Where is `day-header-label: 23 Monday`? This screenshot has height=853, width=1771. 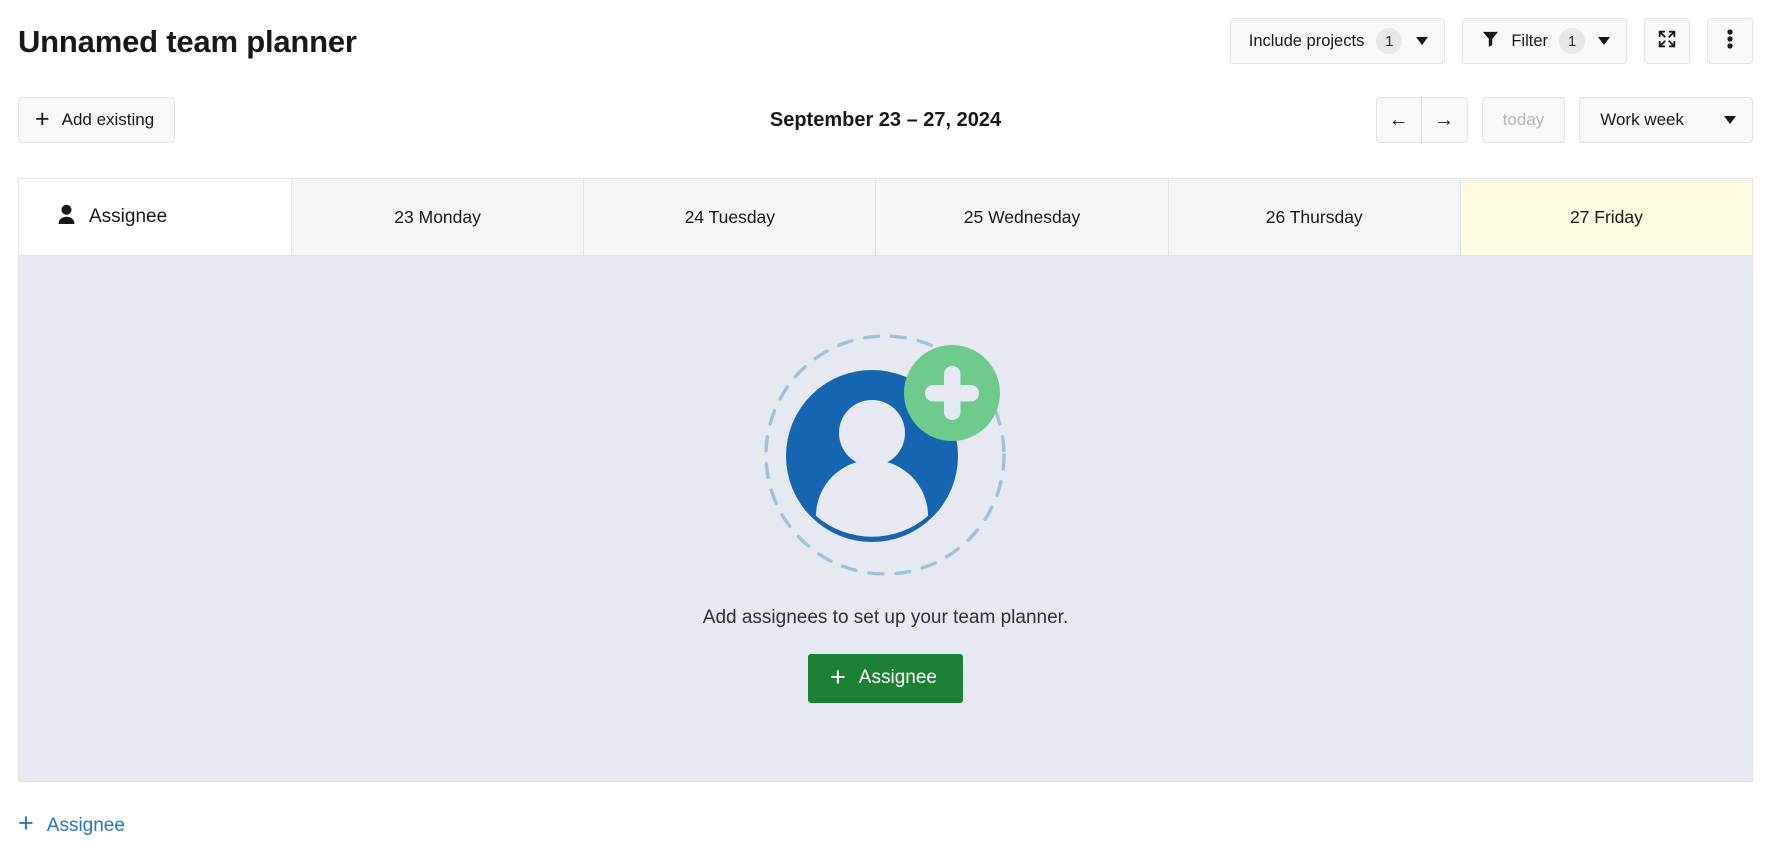
day-header-label: 23 Monday is located at coordinates (437, 216).